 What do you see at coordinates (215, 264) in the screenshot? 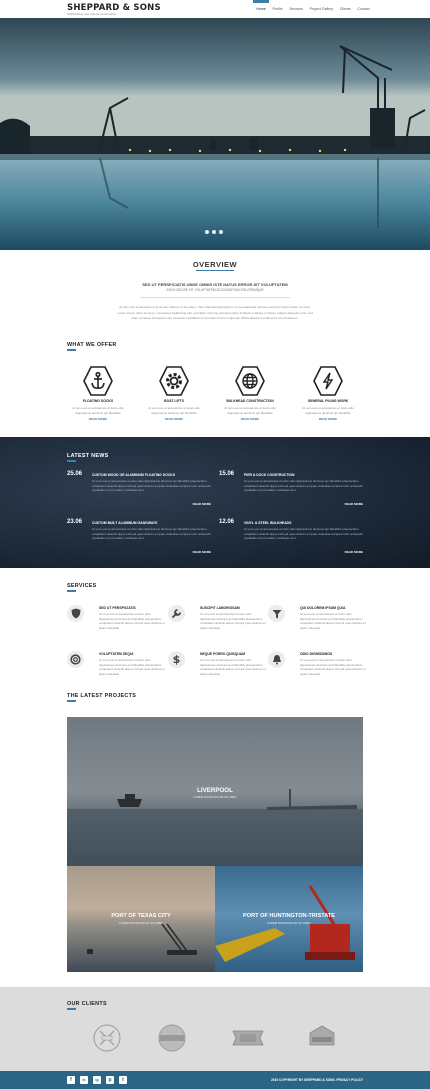
I see `overview-title: OVERVIEW` at bounding box center [215, 264].